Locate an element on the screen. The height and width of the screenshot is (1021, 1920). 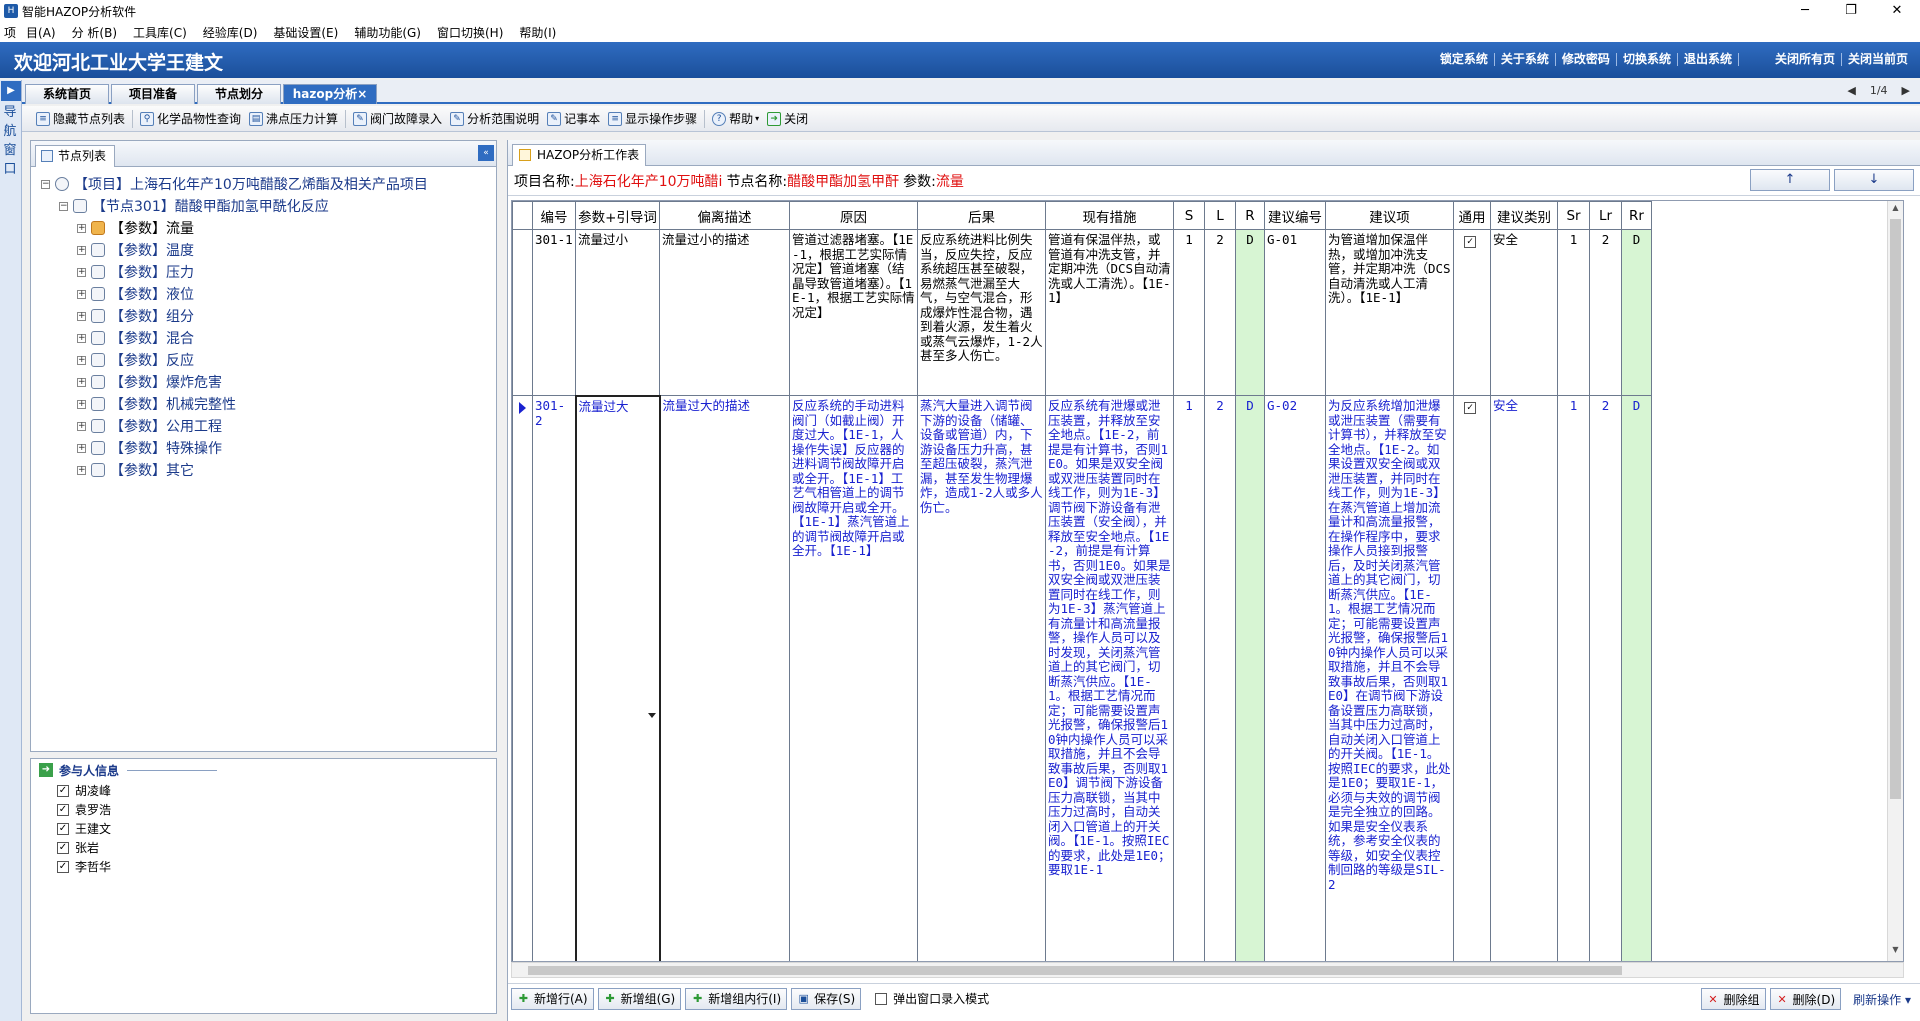
tree-param: + 【参数】组分 is located at coordinates (268, 316).